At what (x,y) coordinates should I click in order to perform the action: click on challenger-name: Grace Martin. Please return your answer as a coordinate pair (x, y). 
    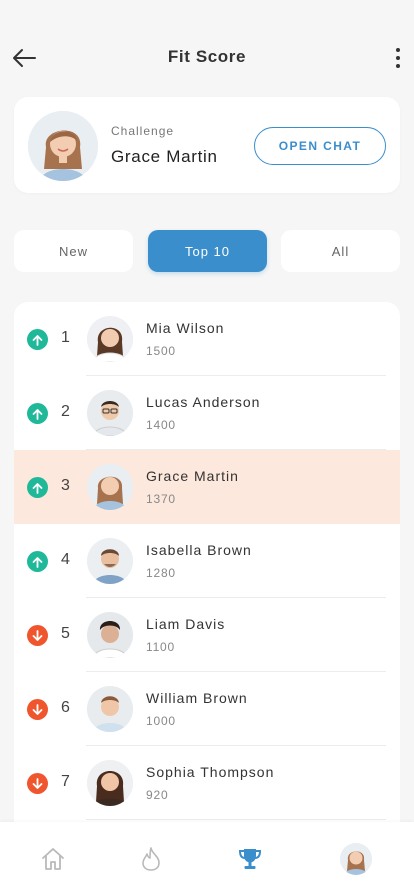
    Looking at the image, I should click on (164, 156).